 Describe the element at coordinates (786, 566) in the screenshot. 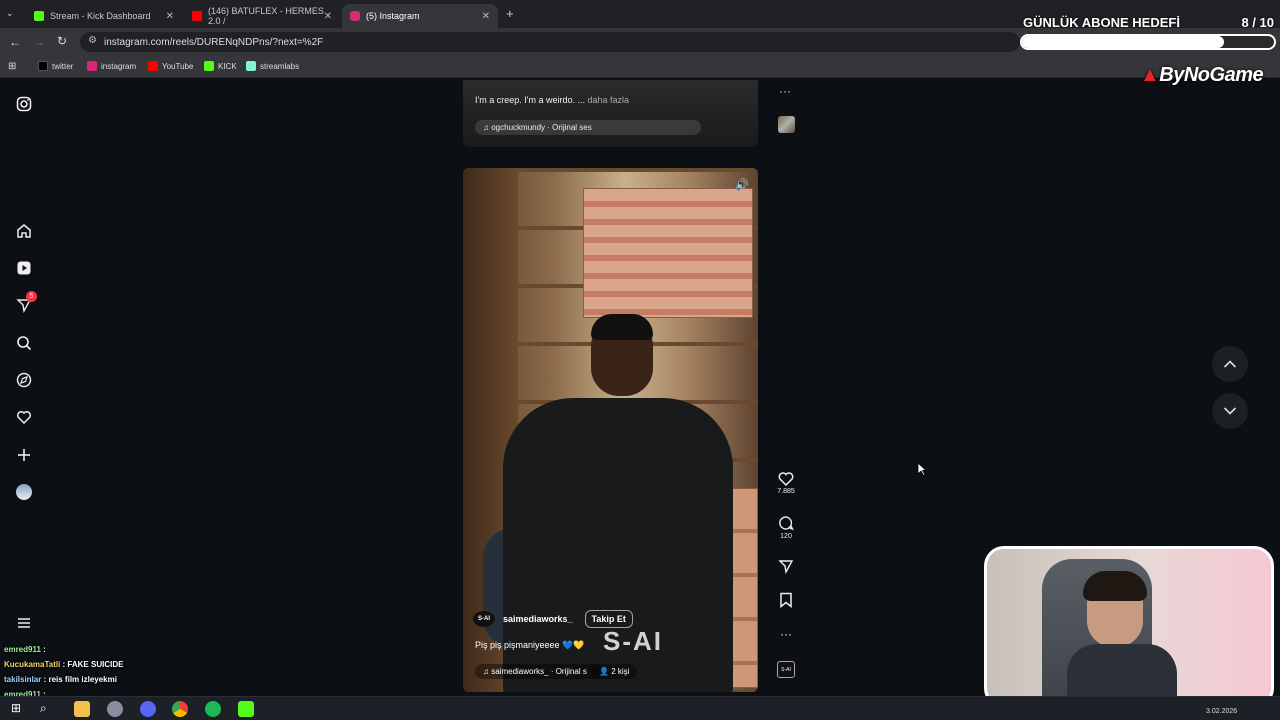

I see `share-button` at that location.